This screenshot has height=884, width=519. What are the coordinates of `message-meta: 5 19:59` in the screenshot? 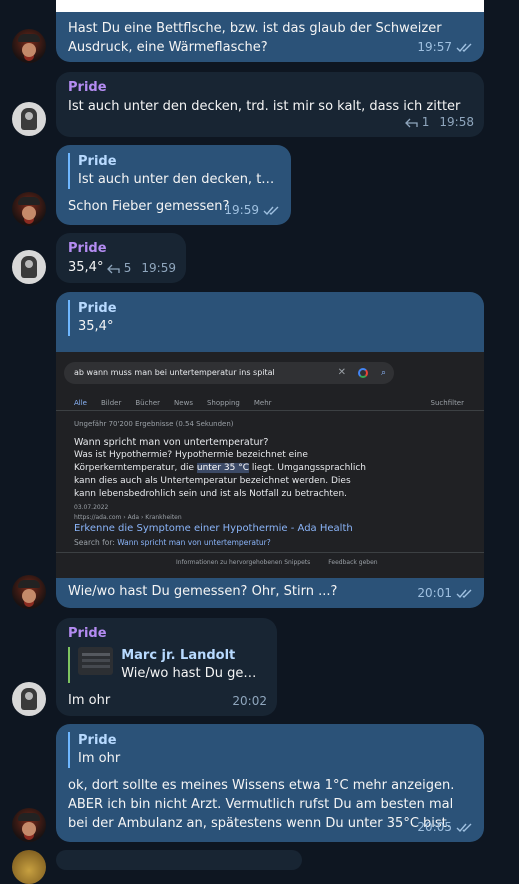 It's located at (141, 268).